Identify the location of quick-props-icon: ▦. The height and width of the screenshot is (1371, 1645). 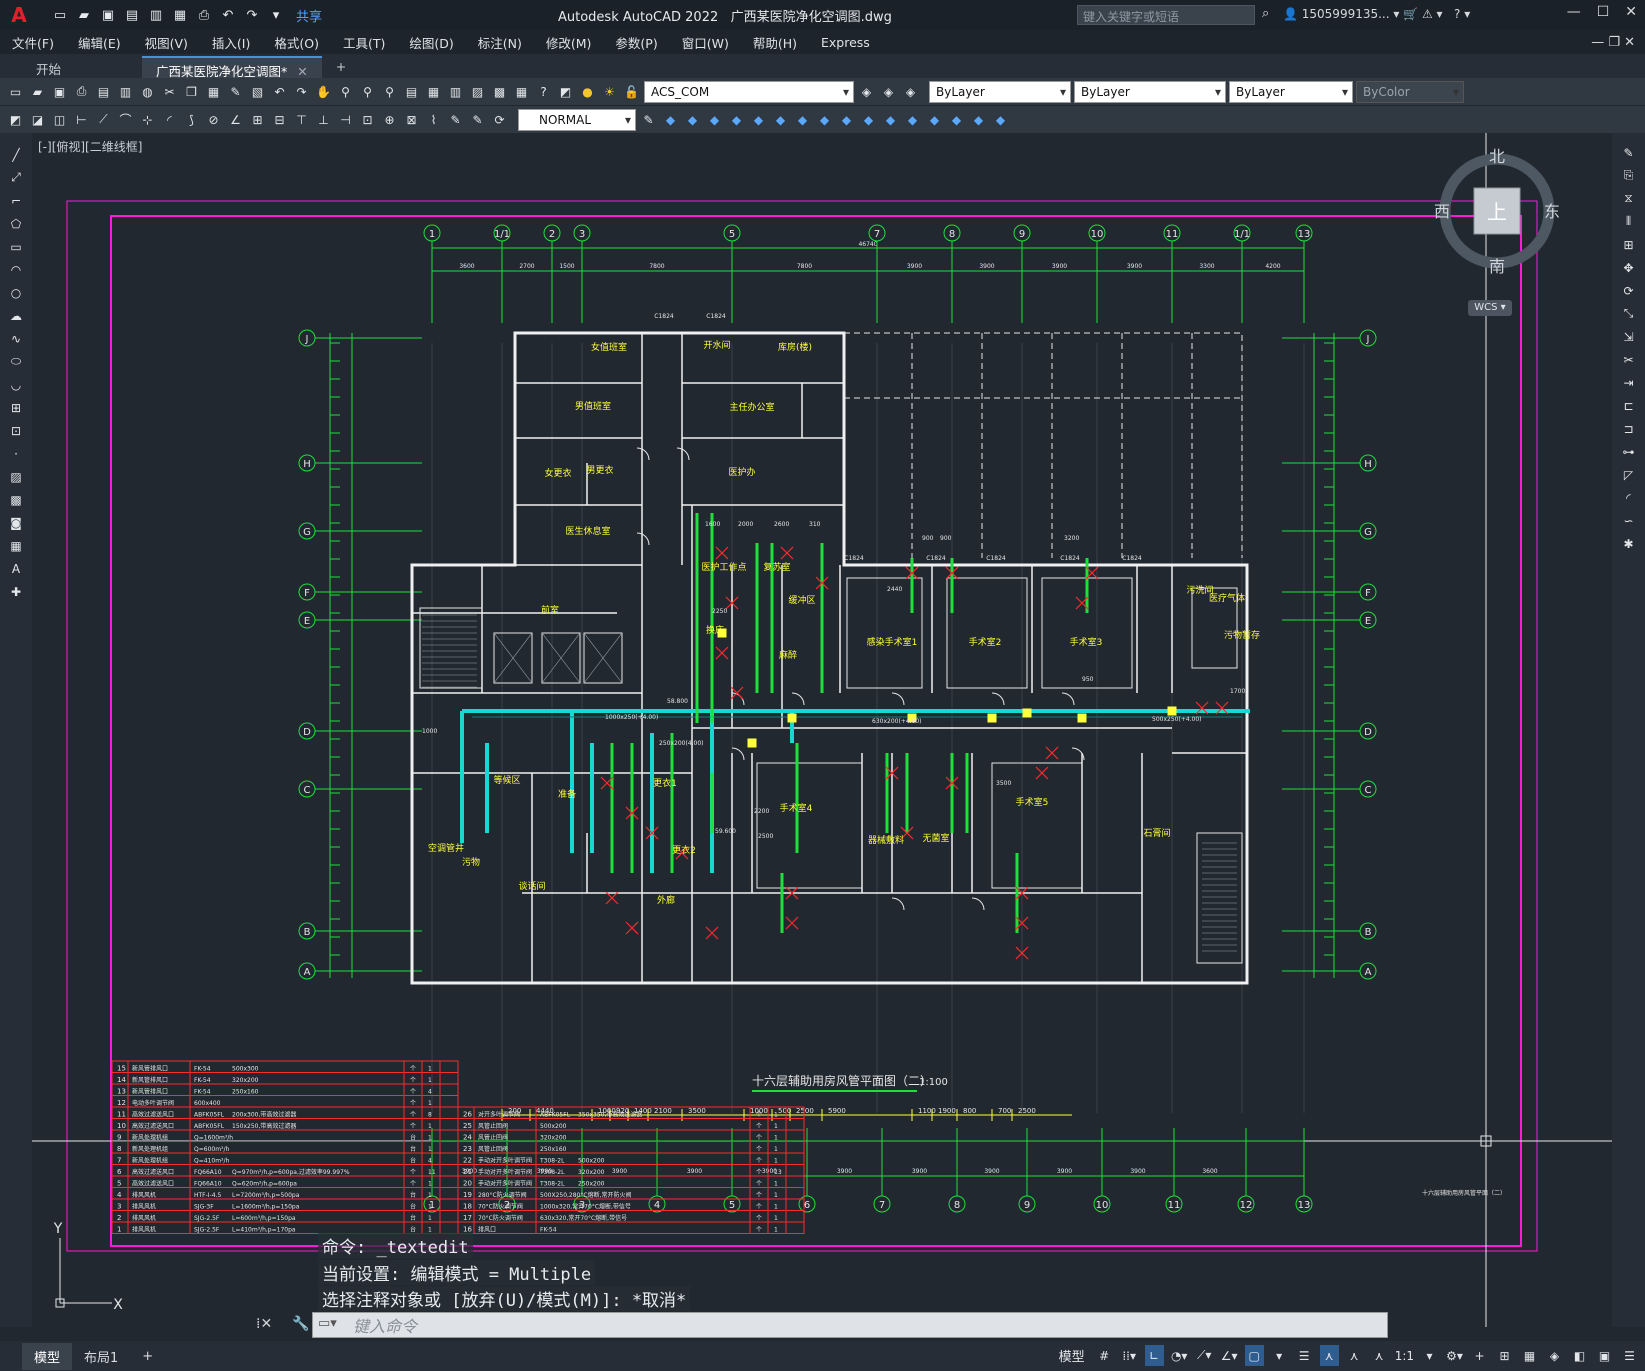
(1529, 1355).